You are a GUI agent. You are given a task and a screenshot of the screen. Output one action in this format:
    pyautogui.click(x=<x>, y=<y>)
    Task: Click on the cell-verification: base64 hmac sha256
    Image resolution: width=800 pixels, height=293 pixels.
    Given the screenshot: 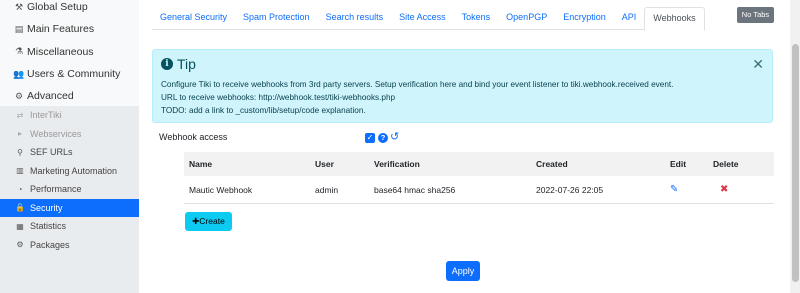 What is the action you would take?
    pyautogui.click(x=415, y=189)
    